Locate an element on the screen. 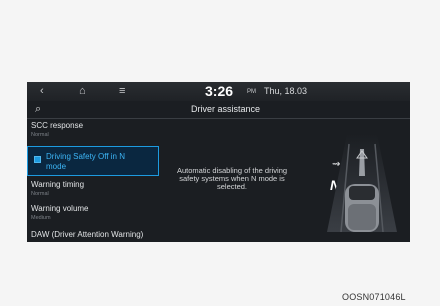 This screenshot has width=440, height=306. list-item-warning-timing: Warning timing Normal is located at coordinates (93, 190).